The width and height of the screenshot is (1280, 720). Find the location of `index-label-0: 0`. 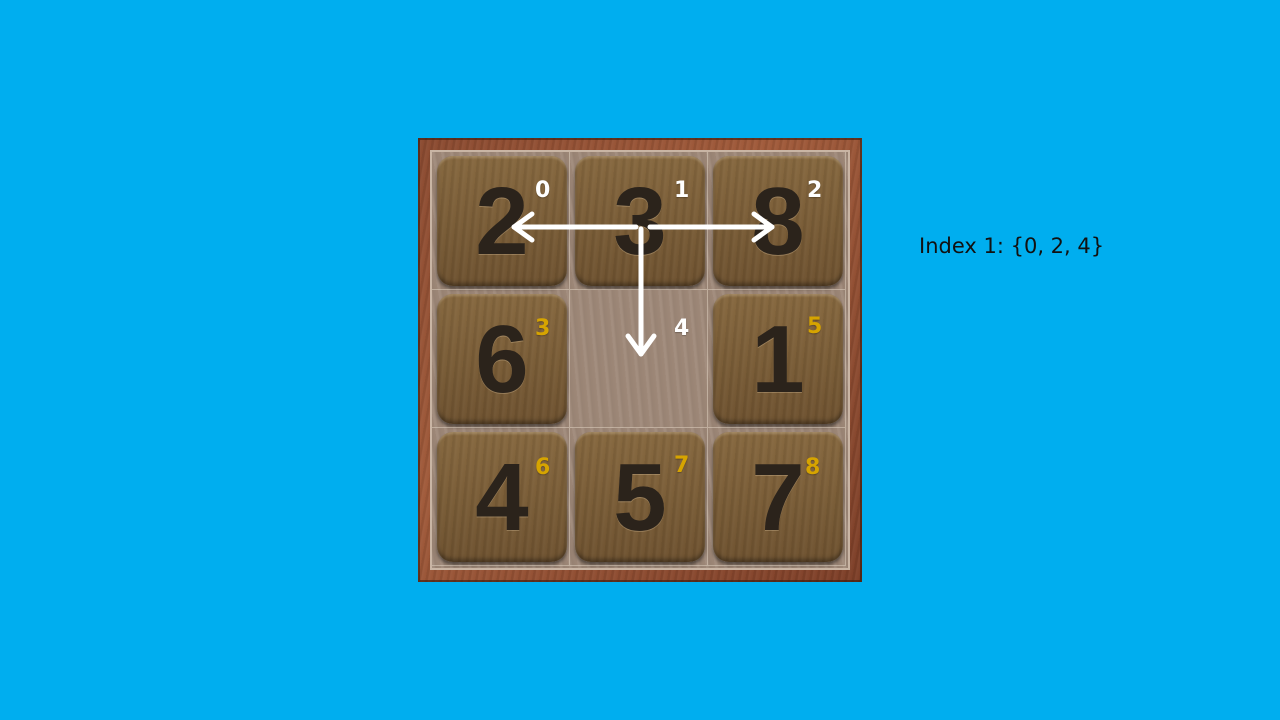

index-label-0: 0 is located at coordinates (543, 190).